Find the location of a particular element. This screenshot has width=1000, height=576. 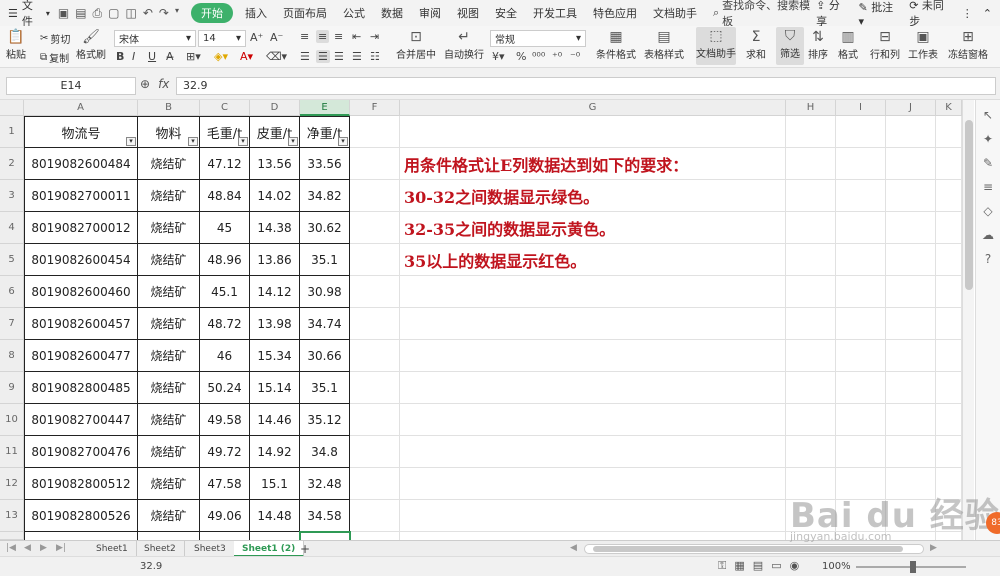

cell-gross-weight: 50.24 is located at coordinates (225, 388).